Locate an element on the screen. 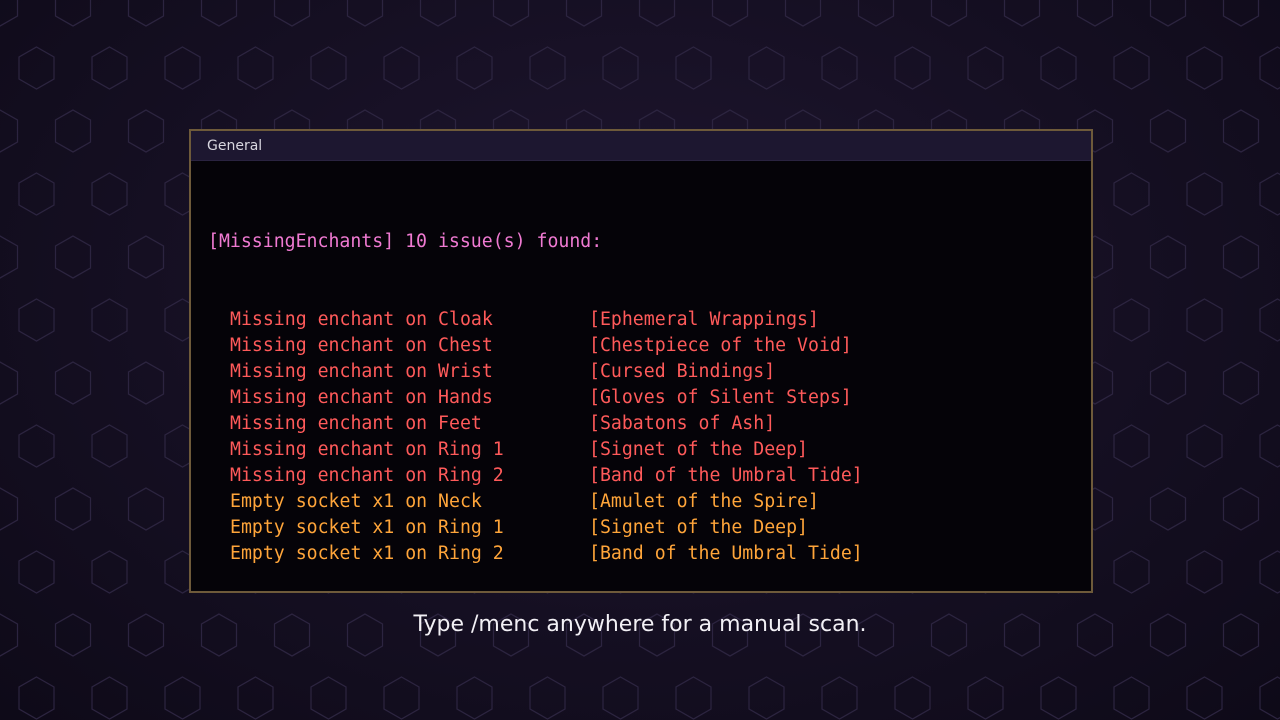 This screenshot has height=720, width=1280. chat-tab-general: General is located at coordinates (641, 146).